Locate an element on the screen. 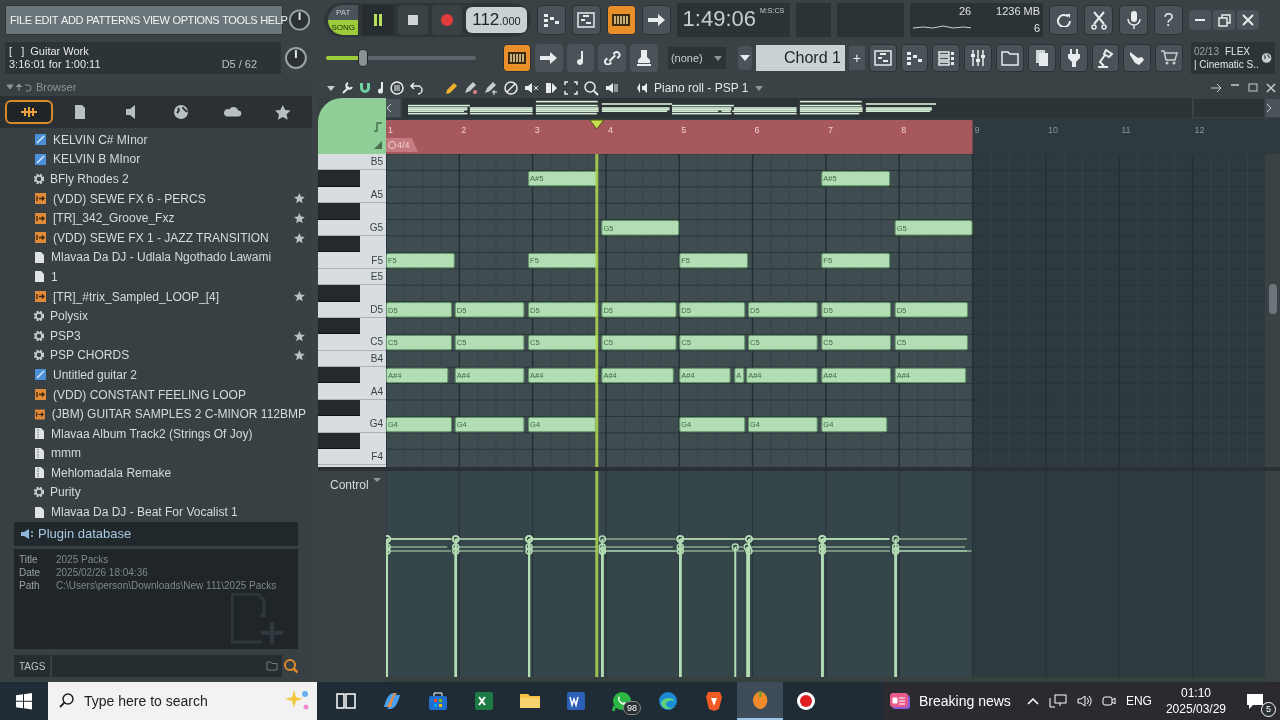 The height and width of the screenshot is (720, 1280). menu-item: EDIT is located at coordinates (46, 20).